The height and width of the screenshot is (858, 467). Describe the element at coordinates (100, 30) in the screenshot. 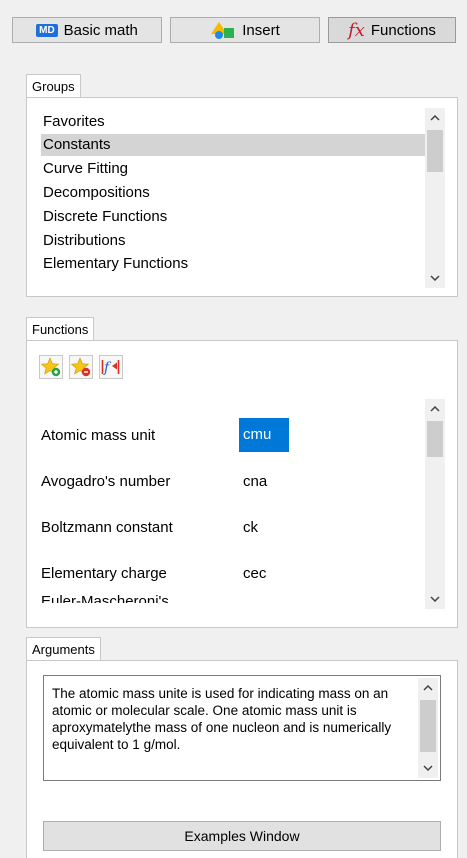

I see `basic-math-label: Basic math` at that location.